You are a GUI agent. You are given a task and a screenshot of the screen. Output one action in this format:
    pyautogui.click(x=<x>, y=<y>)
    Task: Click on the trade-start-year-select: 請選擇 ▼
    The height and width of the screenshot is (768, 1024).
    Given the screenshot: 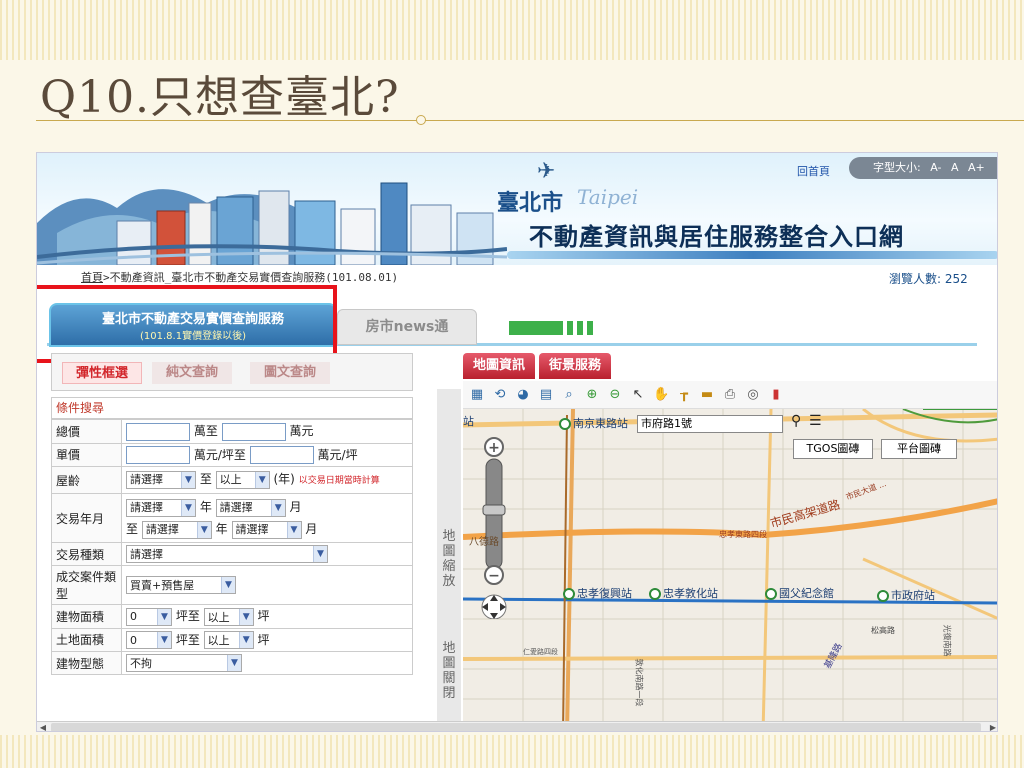 What is the action you would take?
    pyautogui.click(x=161, y=507)
    